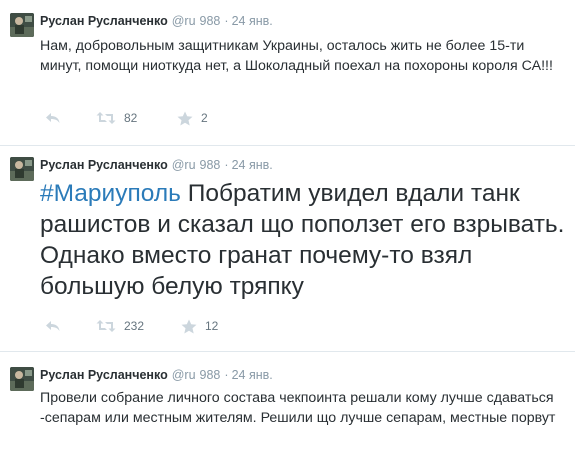  I want to click on retweet-button: 82, so click(116, 118).